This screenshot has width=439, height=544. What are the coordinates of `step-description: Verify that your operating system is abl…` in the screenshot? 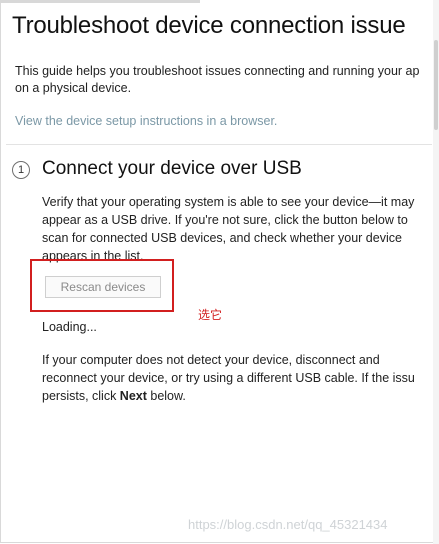 It's located at (240, 229).